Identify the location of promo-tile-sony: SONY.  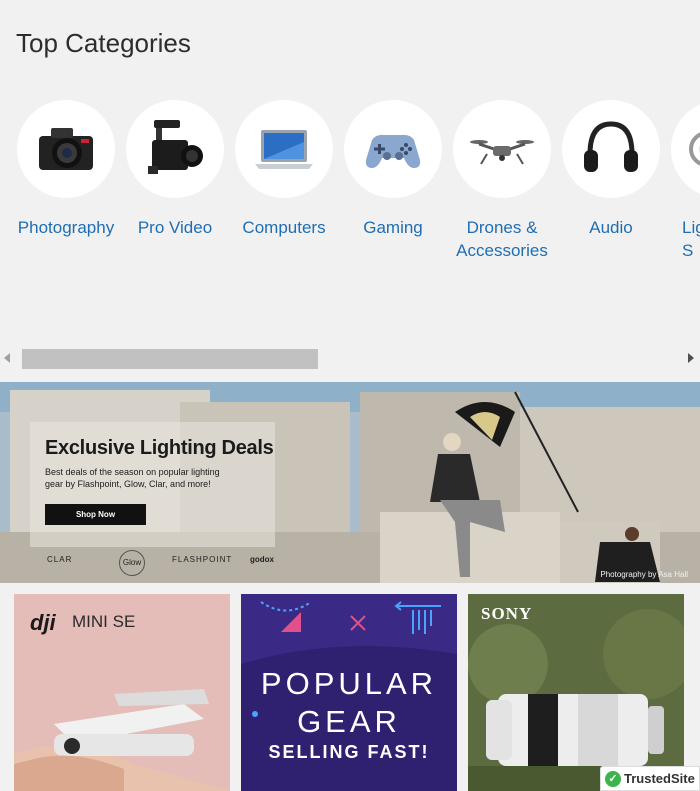
(576, 692).